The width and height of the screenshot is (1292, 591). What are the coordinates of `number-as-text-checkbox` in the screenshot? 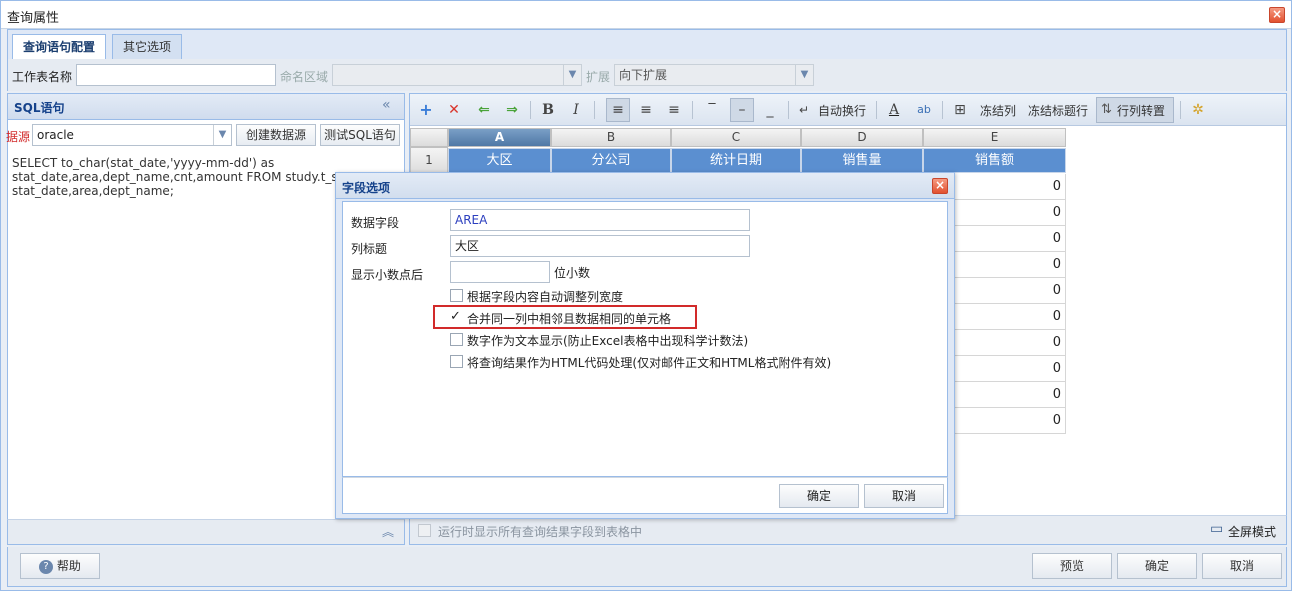 It's located at (456, 339).